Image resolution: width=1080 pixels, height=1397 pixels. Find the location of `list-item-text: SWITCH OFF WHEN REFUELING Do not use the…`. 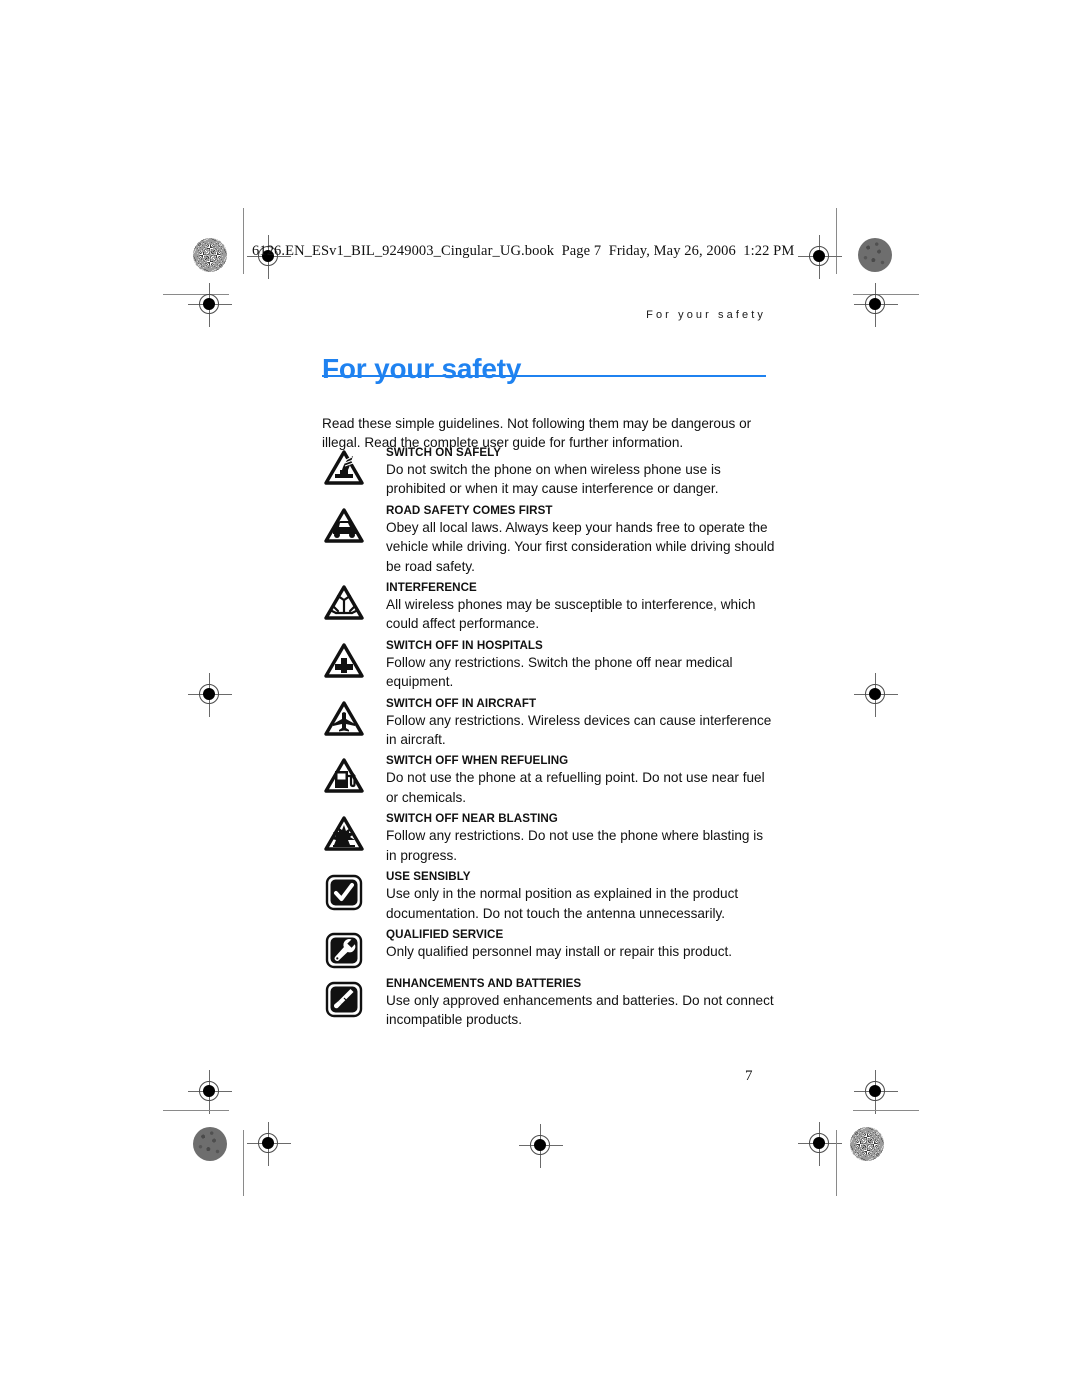

list-item-text: SWITCH OFF WHEN REFUELING Do not use the… is located at coordinates (581, 779).